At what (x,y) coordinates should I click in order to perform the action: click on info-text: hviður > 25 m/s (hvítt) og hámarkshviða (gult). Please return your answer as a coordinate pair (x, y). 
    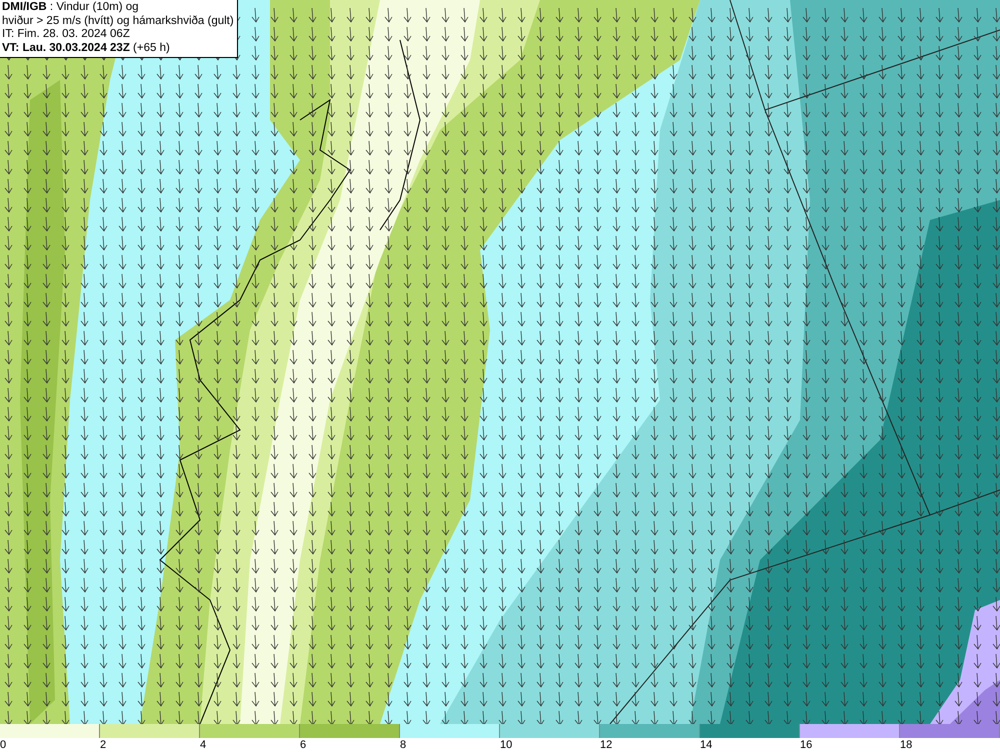
    Looking at the image, I should click on (118, 21).